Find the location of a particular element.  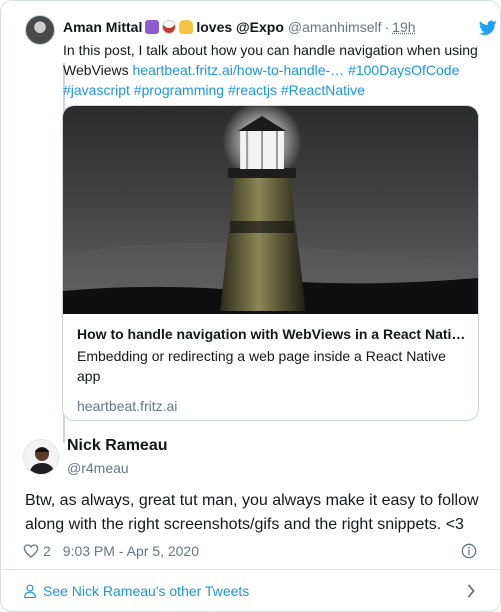

parent-author-name-suffix: loves @Expo is located at coordinates (240, 27).